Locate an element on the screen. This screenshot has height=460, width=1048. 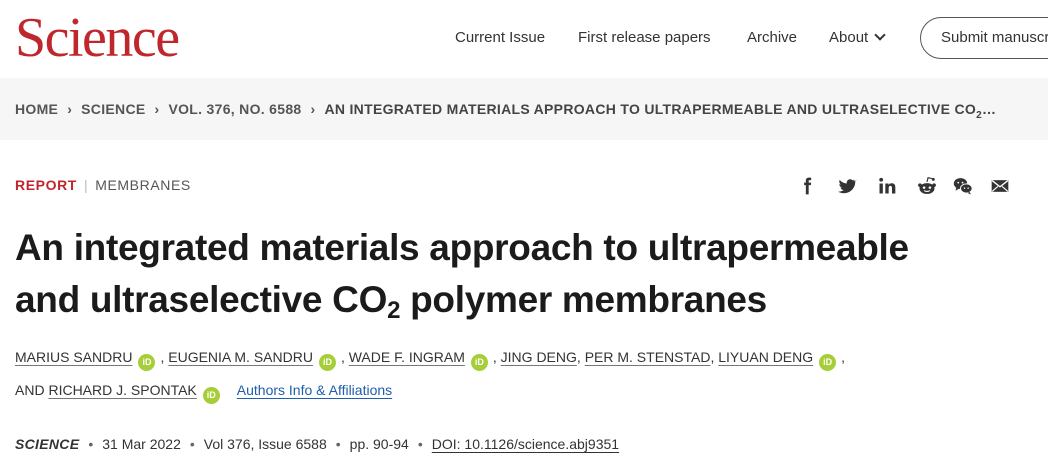
and-label: AND is located at coordinates (30, 390).